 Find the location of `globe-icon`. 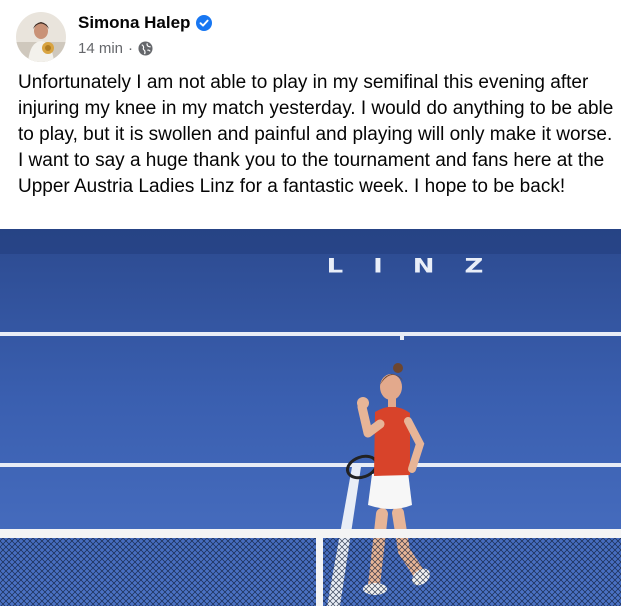

globe-icon is located at coordinates (145, 48).